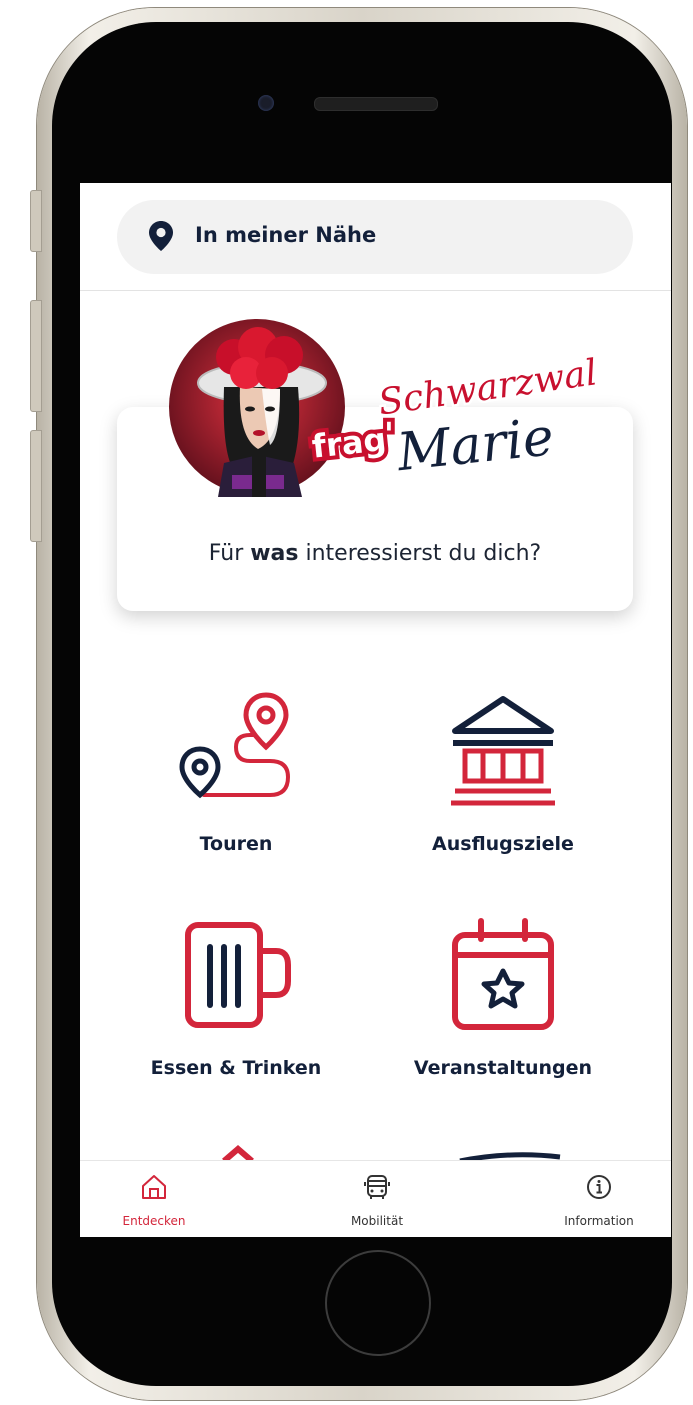 This screenshot has height=1405, width=693. I want to click on bottom-tab-bar: Entdecken Mobilität Information, so click(375, 1198).